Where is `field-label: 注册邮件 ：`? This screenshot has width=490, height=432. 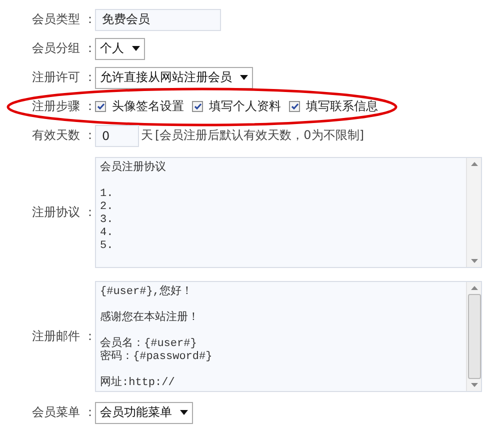 field-label: 注册邮件 ： is located at coordinates (63, 336).